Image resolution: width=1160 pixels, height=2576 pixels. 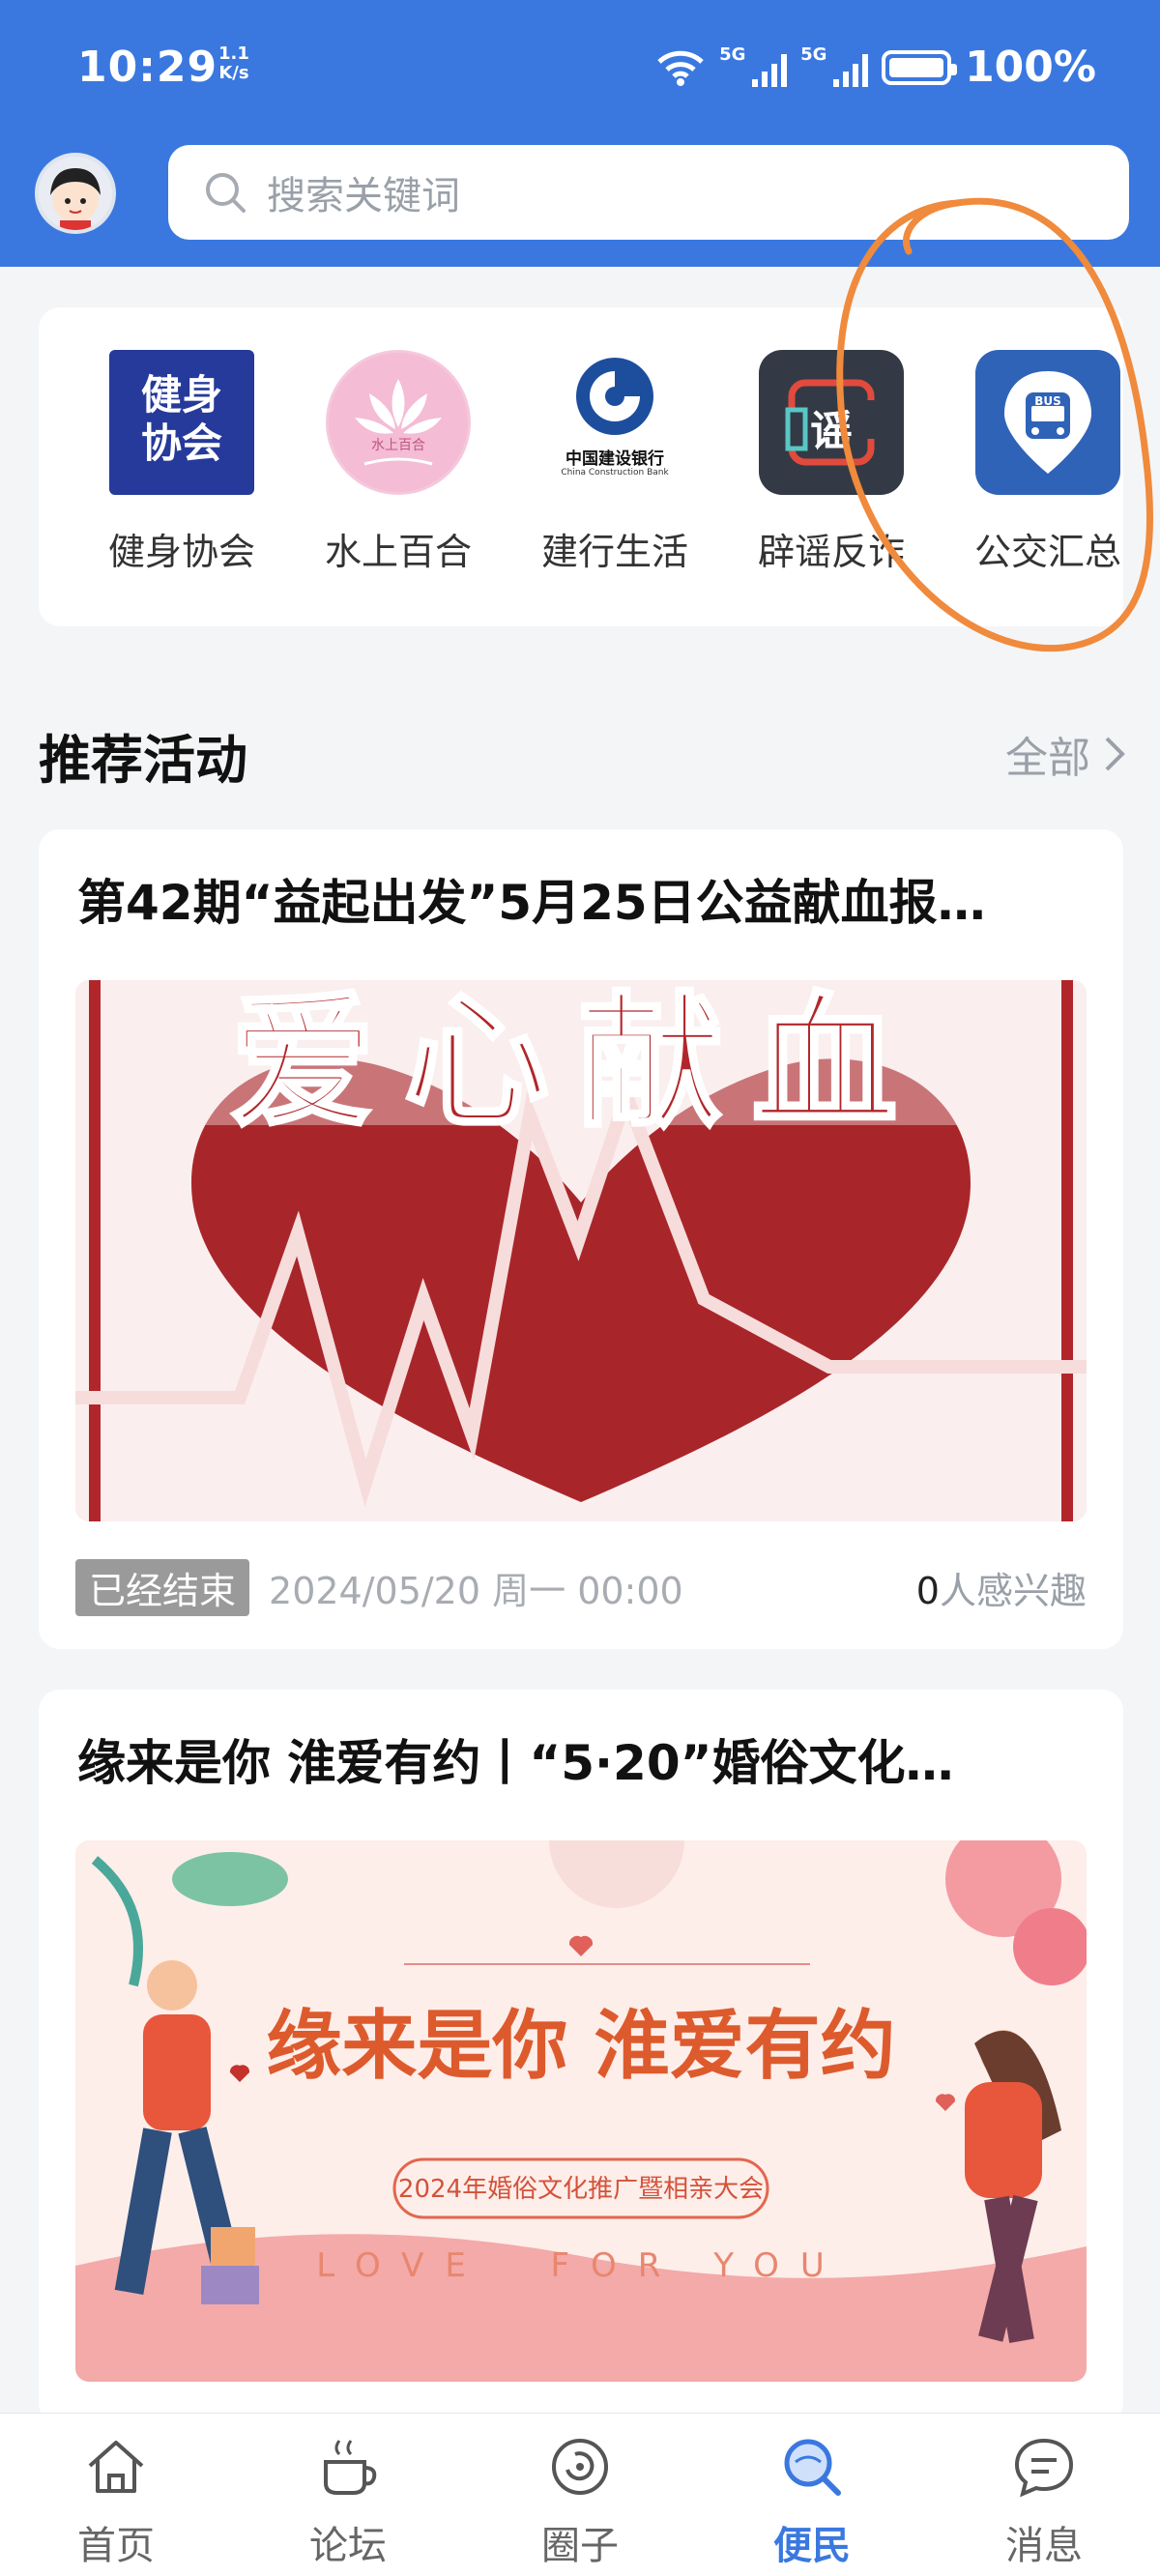 I want to click on network-speed-value: 1.1, so click(x=233, y=53).